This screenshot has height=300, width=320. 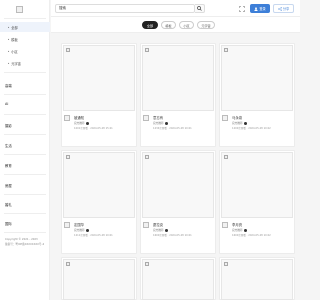 I want to click on search-input: 搜索, so click(x=125, y=8).